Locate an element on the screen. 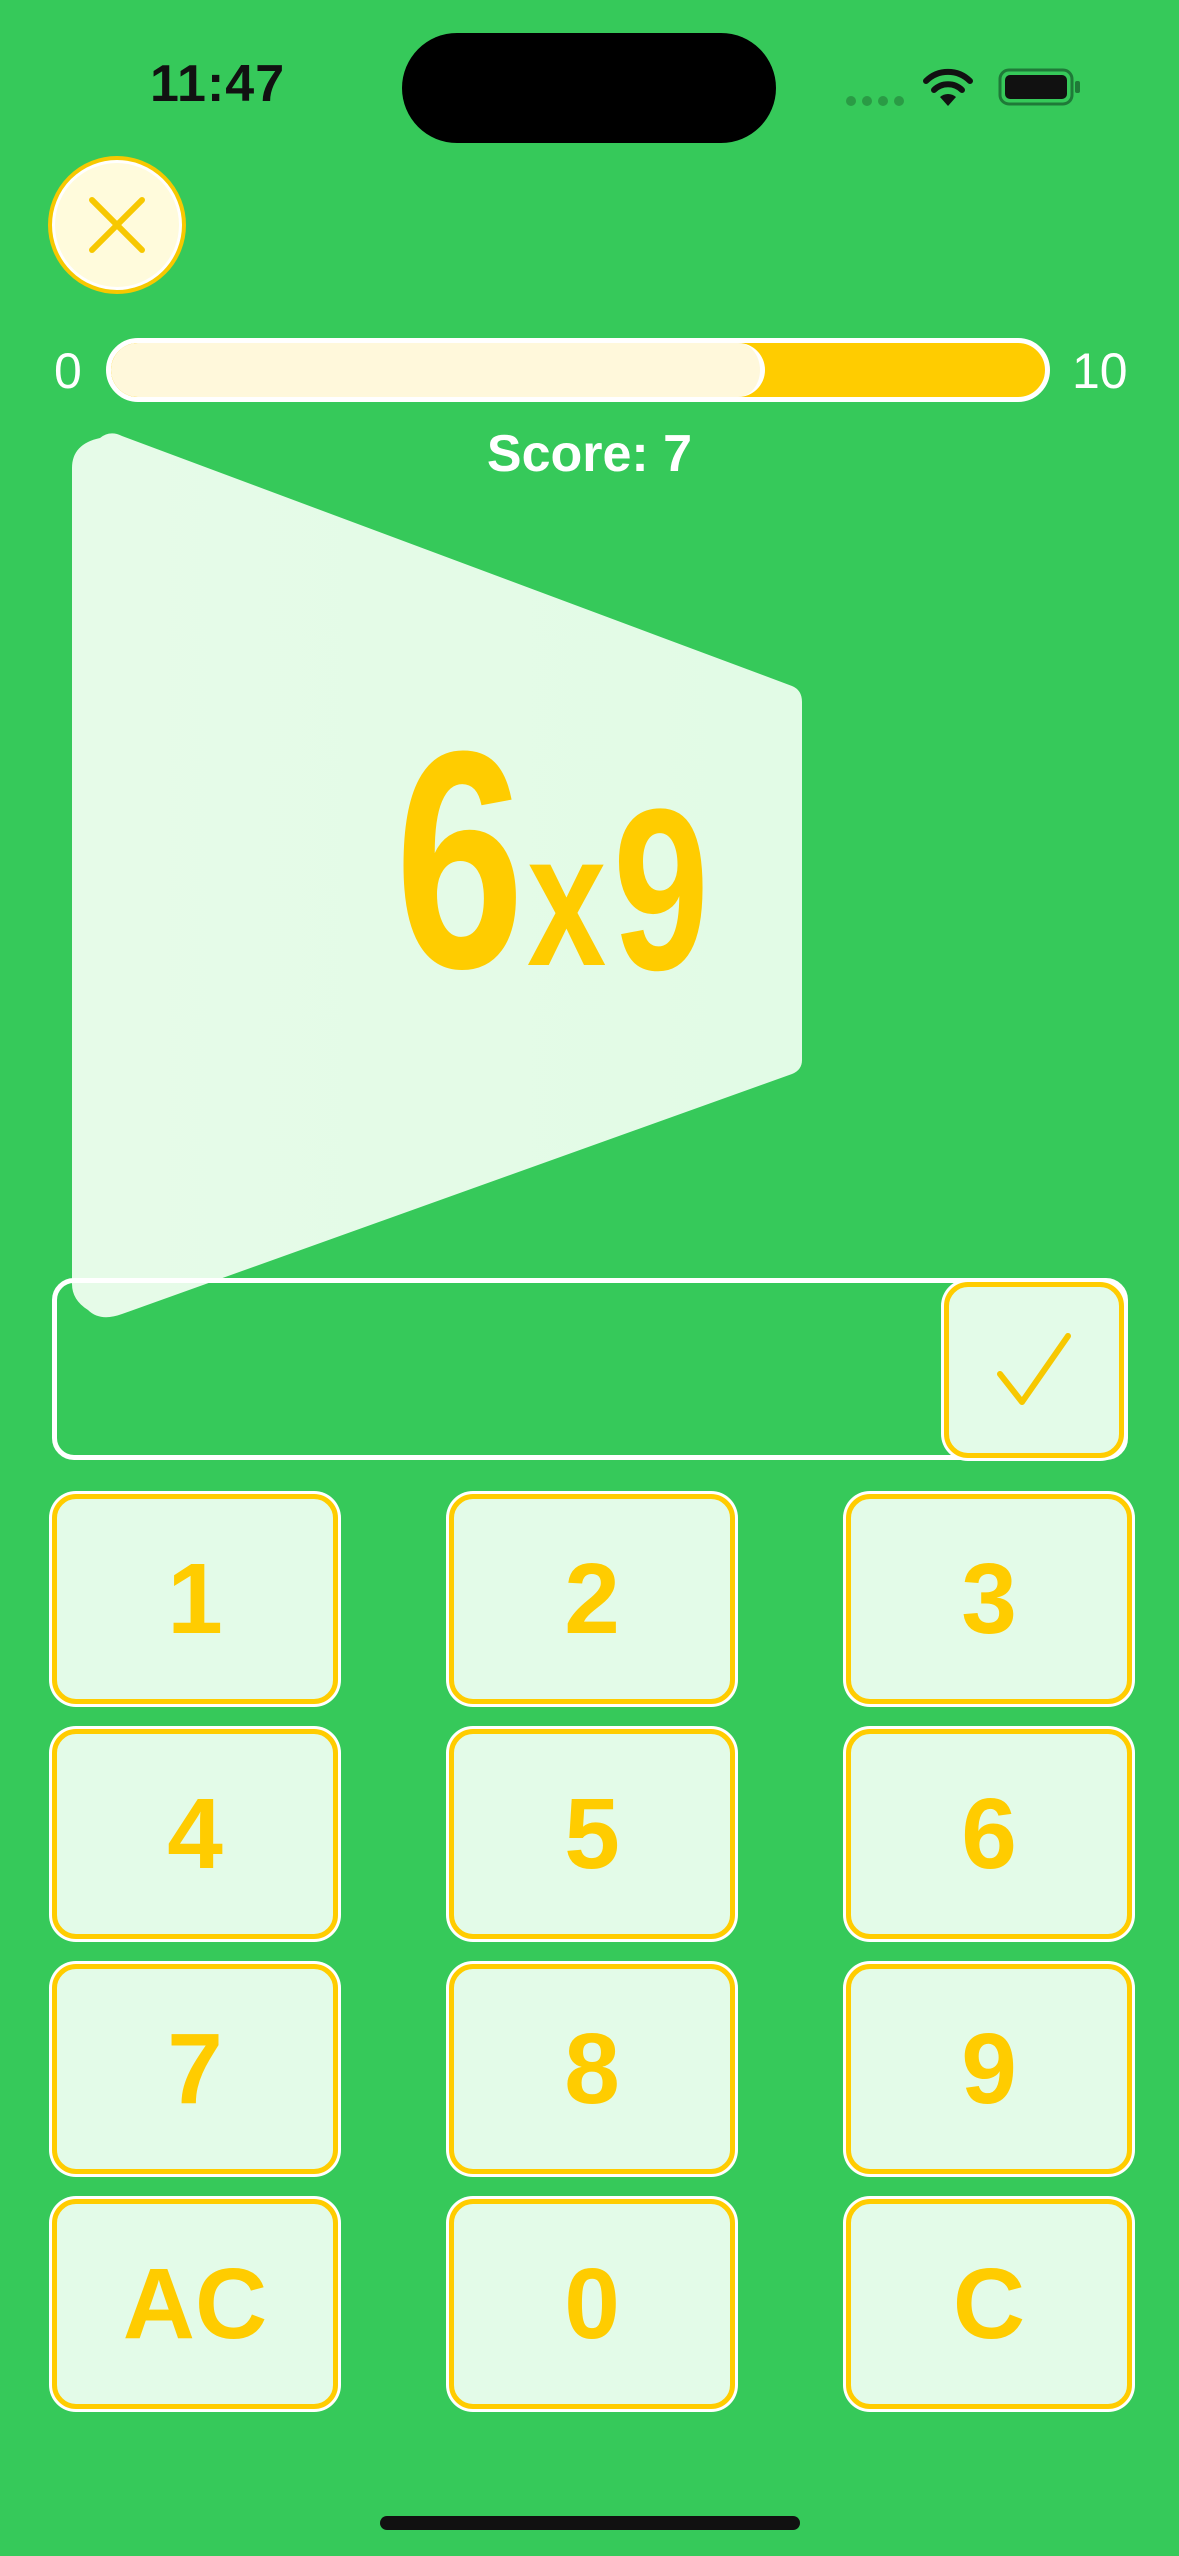  key-1: 1 is located at coordinates (195, 1599).